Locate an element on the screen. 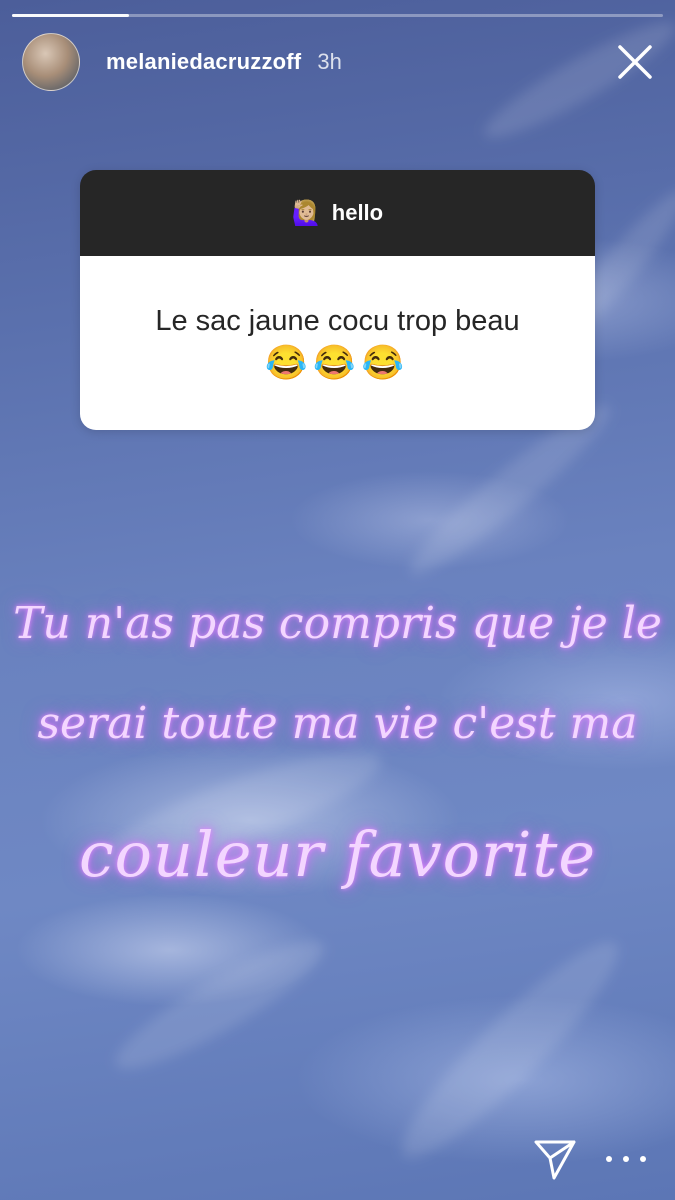 The height and width of the screenshot is (1200, 675). overlay-text-line-2: serai toute ma vie c'est ma is located at coordinates (337, 723).